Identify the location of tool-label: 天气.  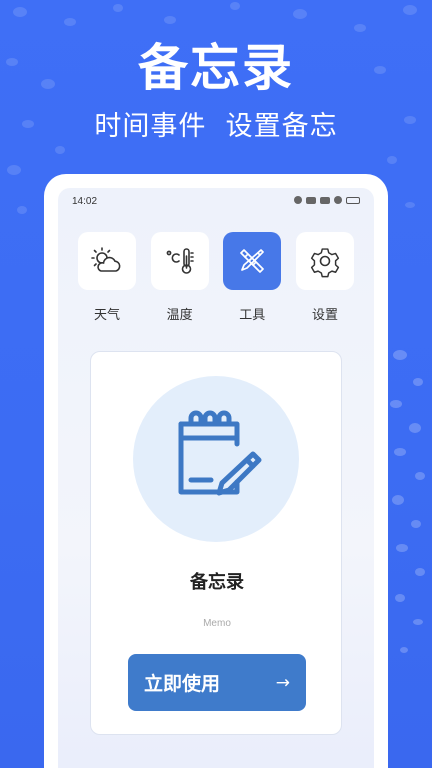
(106, 315).